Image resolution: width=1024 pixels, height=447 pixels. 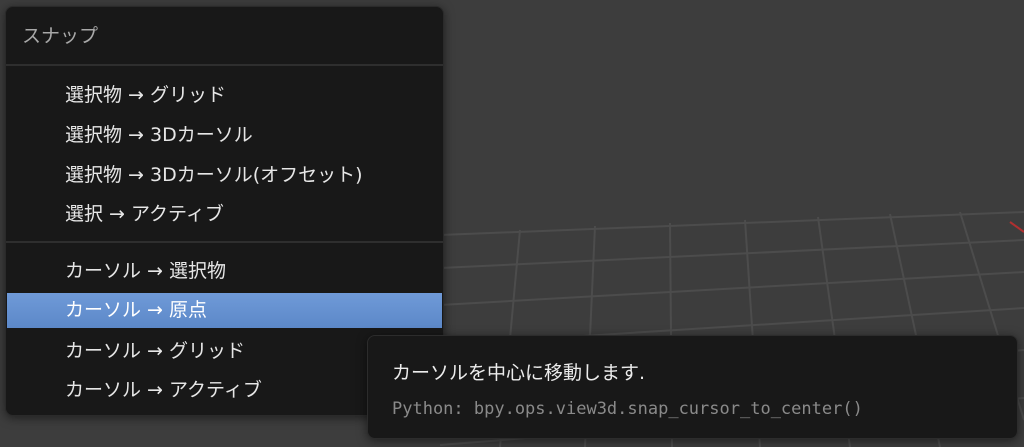 I want to click on menu-item-selection-to-cursor: 選択物 → 3Dカーソル, so click(x=224, y=135).